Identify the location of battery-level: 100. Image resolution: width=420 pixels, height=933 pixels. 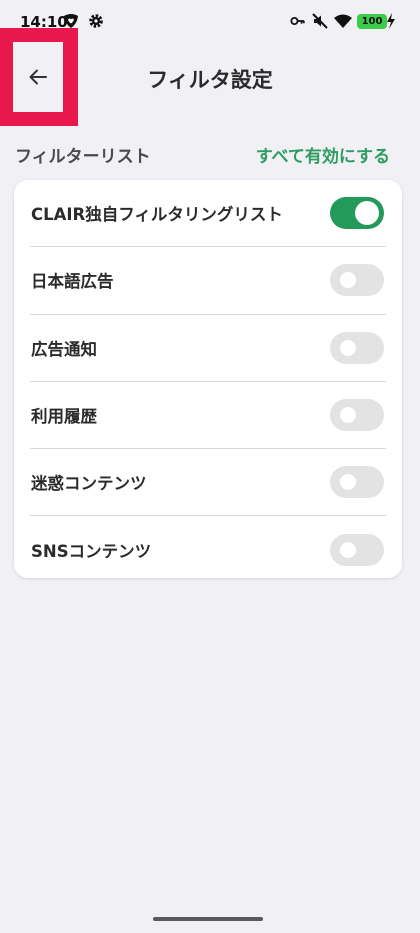
(372, 21).